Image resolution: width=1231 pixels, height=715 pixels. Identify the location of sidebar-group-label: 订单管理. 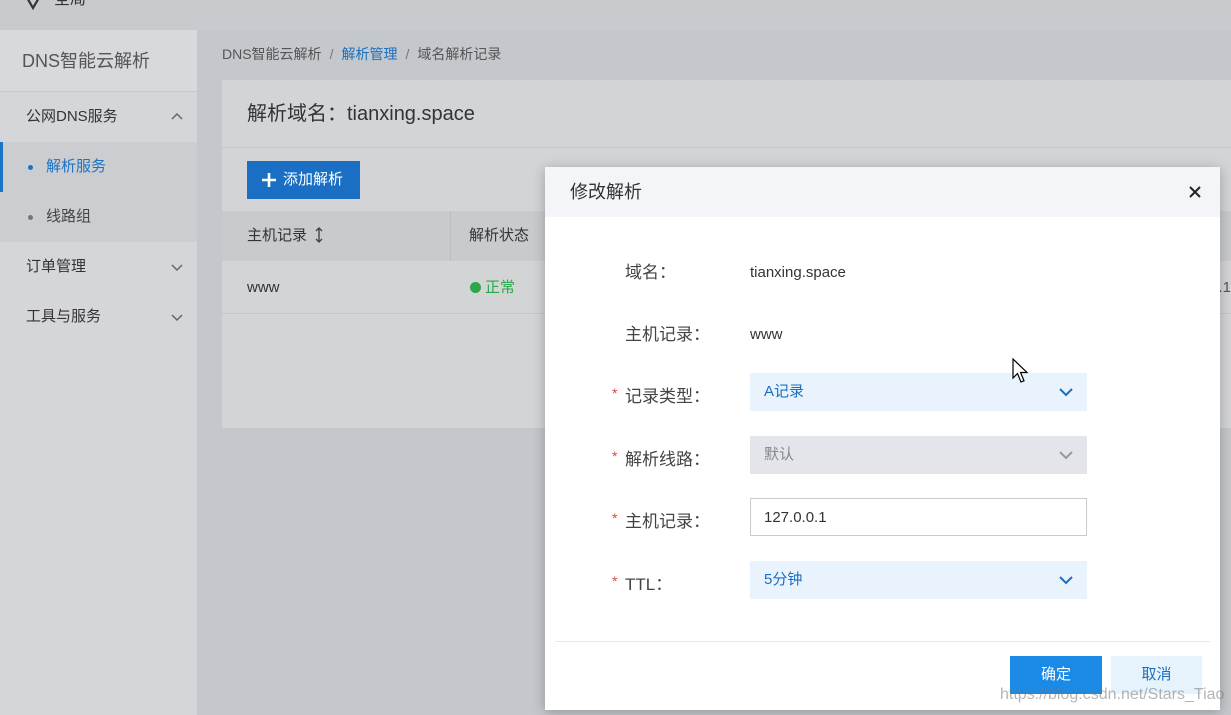
(56, 266).